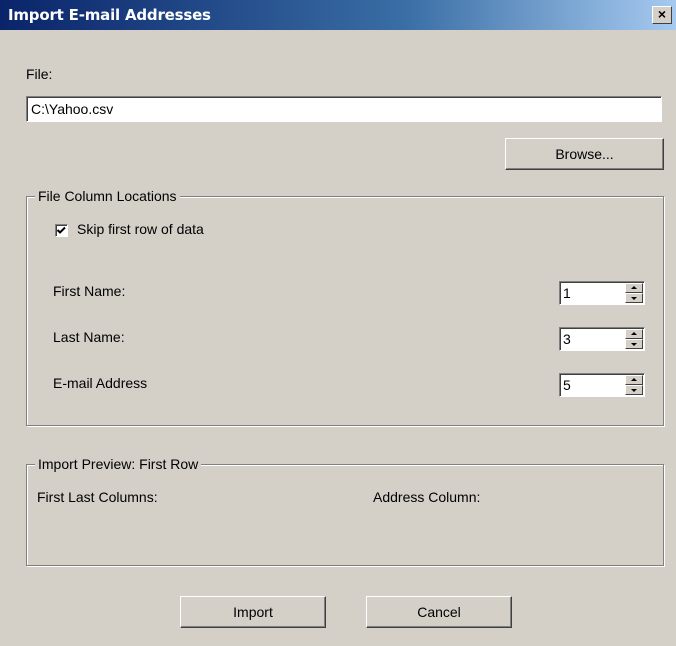  Describe the element at coordinates (89, 291) in the screenshot. I see `first-name-label: First Name:` at that location.